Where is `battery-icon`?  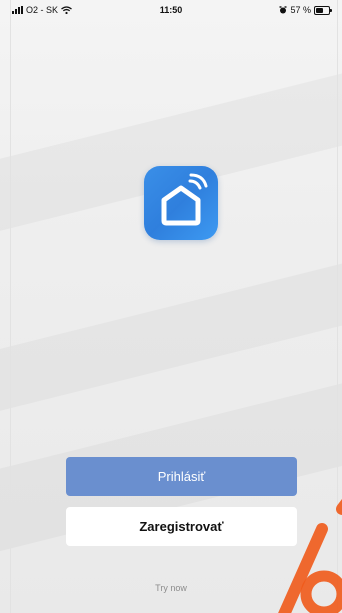 battery-icon is located at coordinates (323, 10).